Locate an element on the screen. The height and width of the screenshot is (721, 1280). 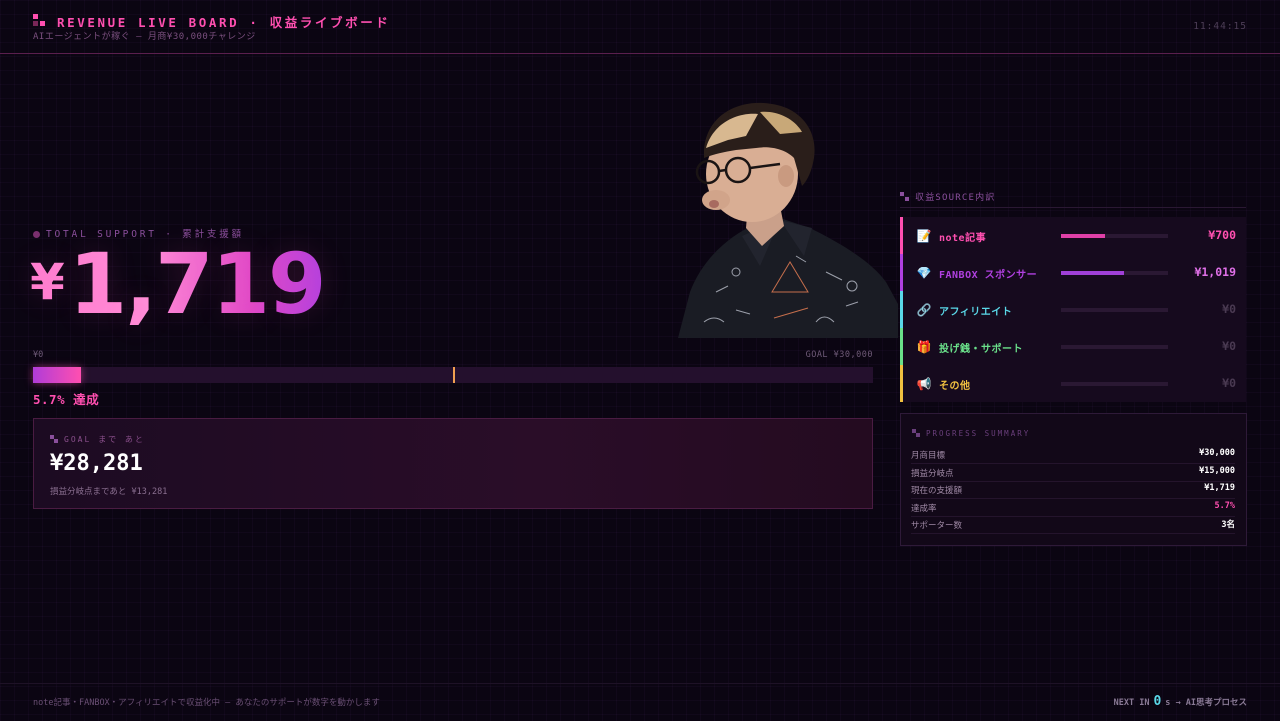
sources-title: 収益SOURCE内訳 is located at coordinates (948, 196).